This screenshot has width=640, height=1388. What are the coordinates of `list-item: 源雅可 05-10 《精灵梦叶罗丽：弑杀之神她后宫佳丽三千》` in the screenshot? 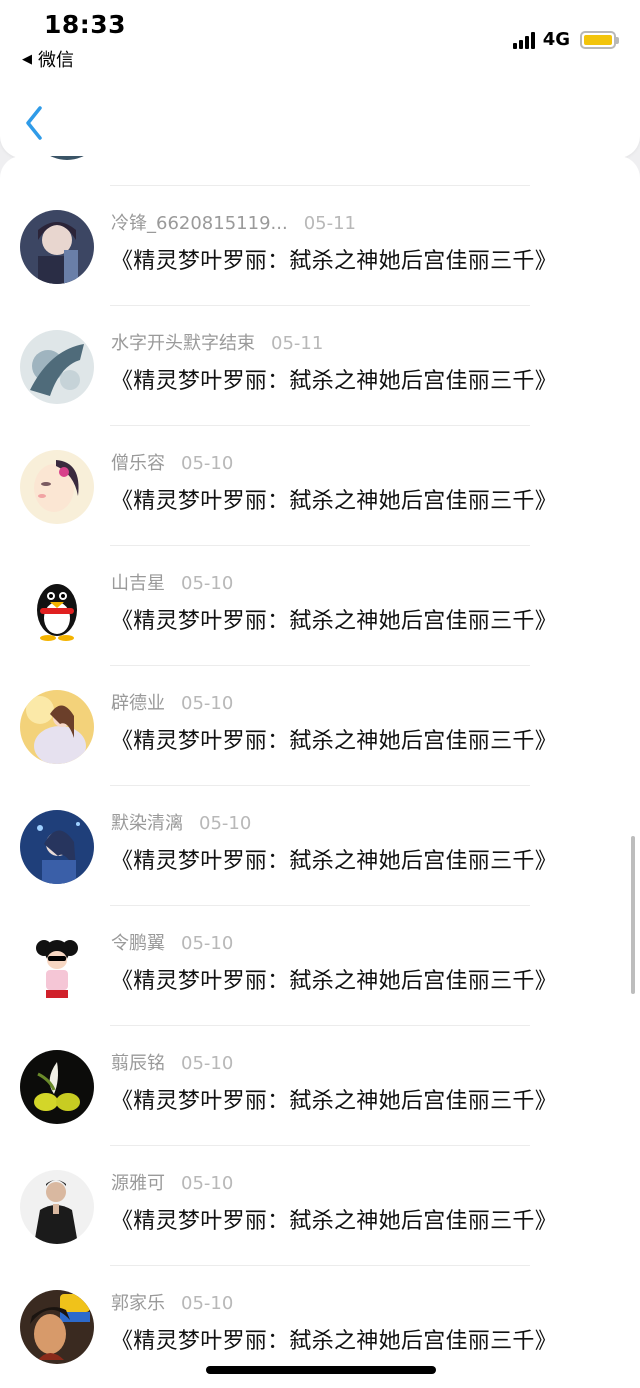 It's located at (320, 1228).